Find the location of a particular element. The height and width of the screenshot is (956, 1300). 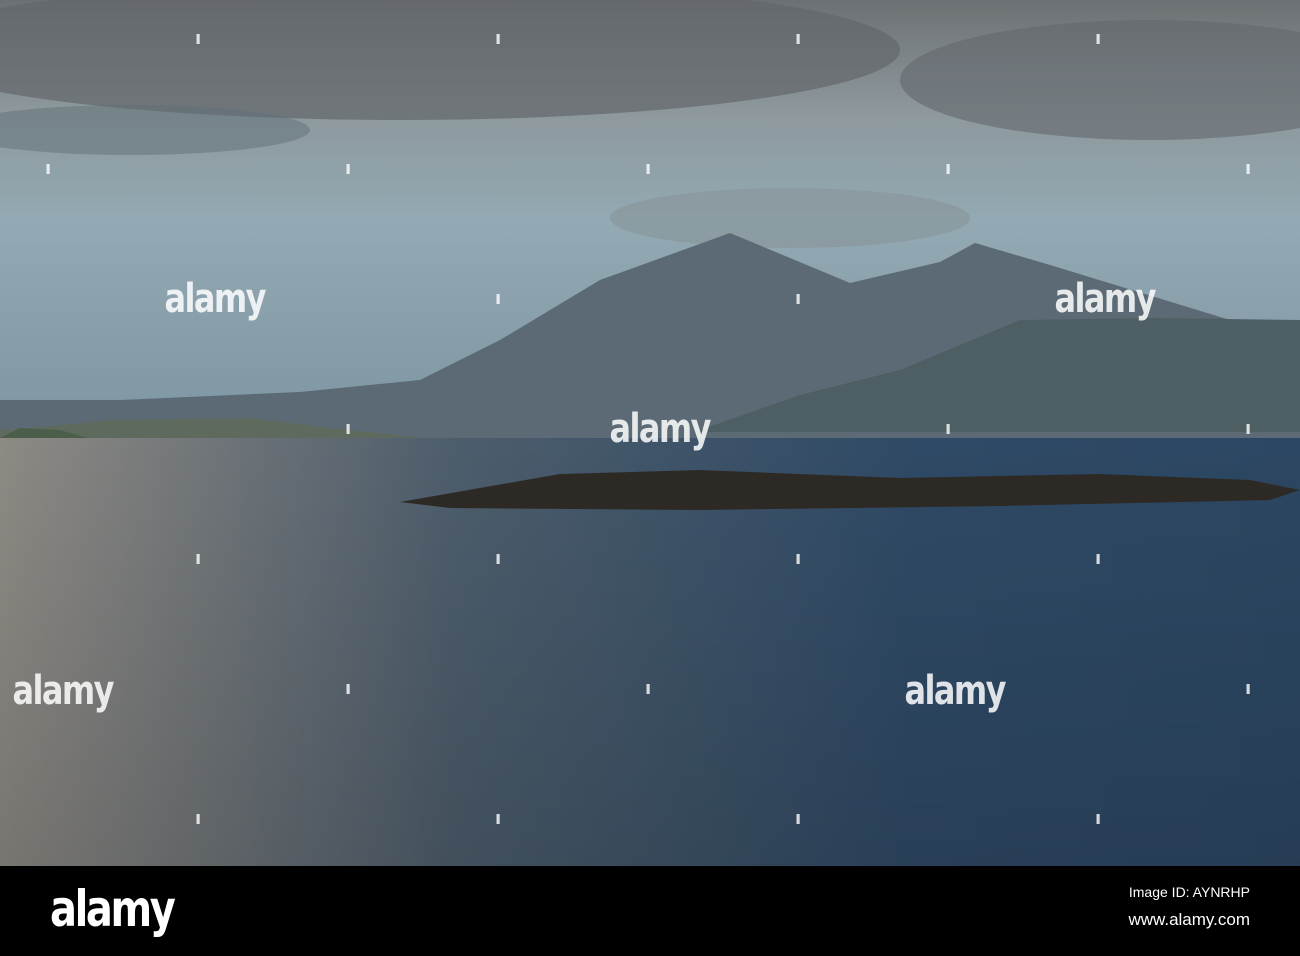

alamy-logo: alamy is located at coordinates (113, 909).